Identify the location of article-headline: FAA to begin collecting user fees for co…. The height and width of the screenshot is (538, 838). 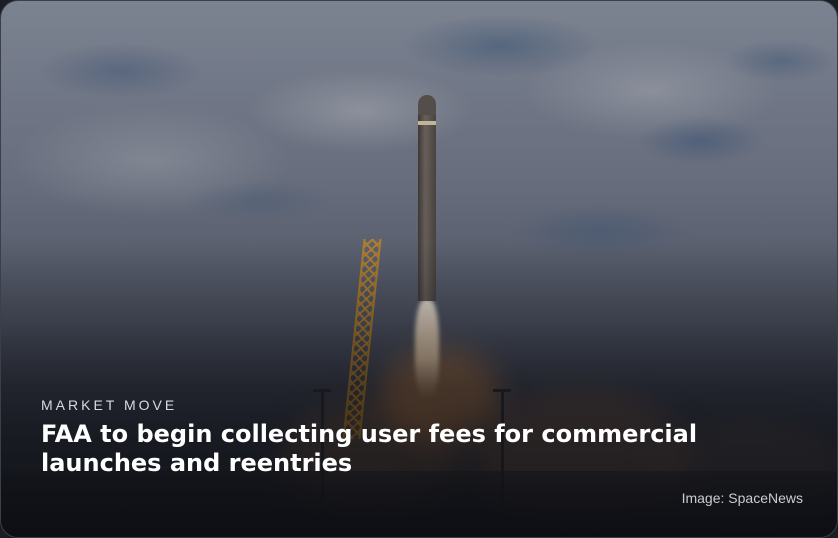
(426, 449).